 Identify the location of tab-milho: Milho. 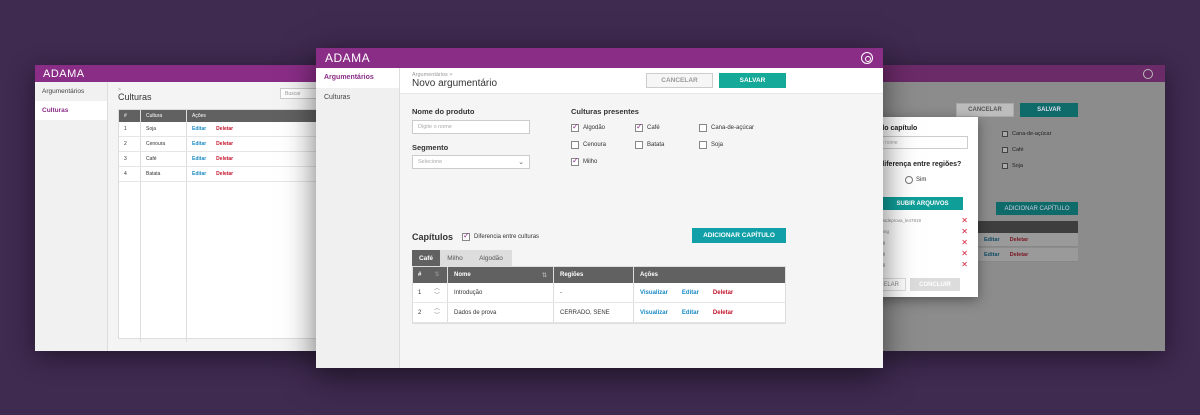
(455, 258).